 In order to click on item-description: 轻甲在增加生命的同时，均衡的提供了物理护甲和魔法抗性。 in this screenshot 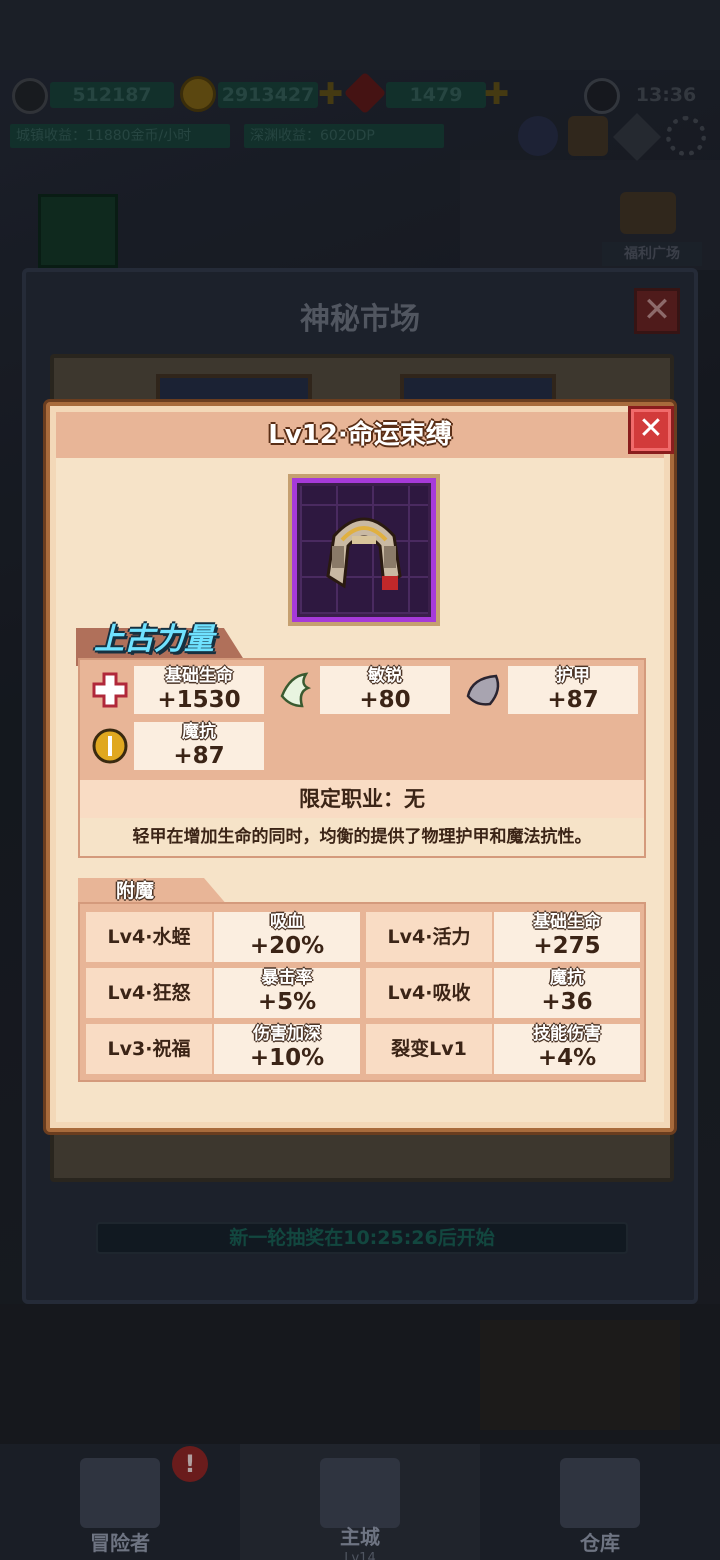, I will do `click(362, 837)`.